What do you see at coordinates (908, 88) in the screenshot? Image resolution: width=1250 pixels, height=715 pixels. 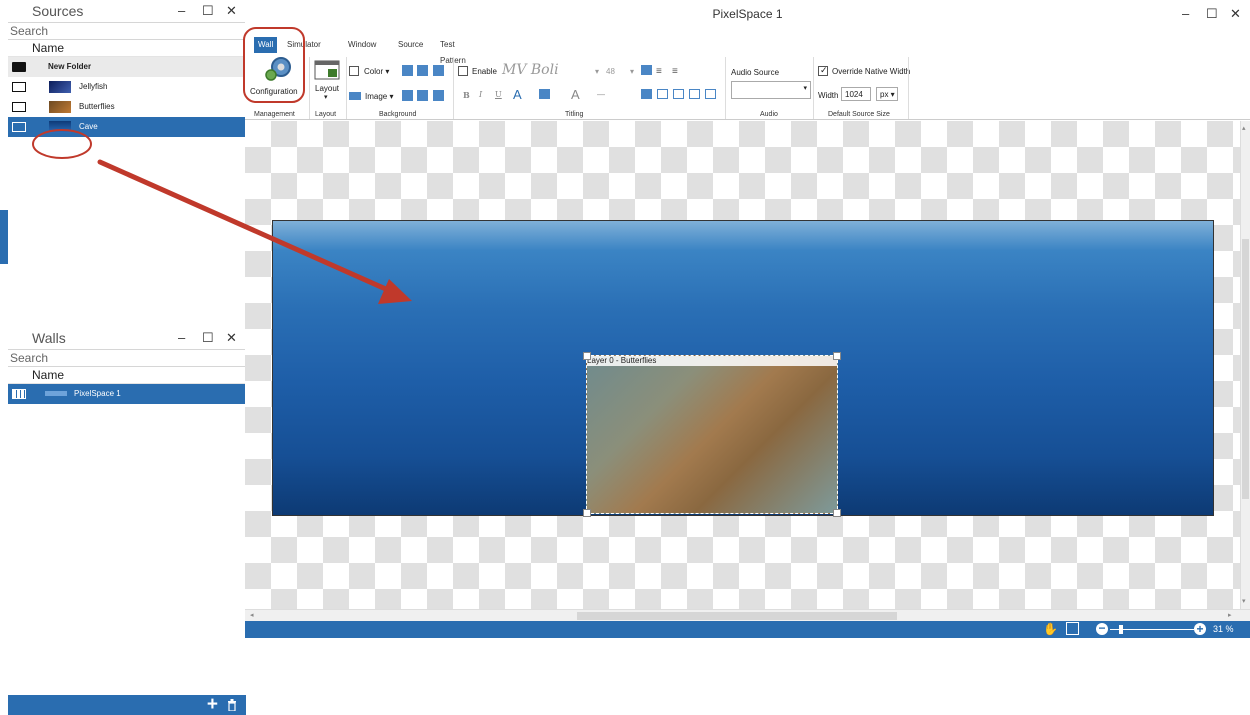 I see `divider` at bounding box center [908, 88].